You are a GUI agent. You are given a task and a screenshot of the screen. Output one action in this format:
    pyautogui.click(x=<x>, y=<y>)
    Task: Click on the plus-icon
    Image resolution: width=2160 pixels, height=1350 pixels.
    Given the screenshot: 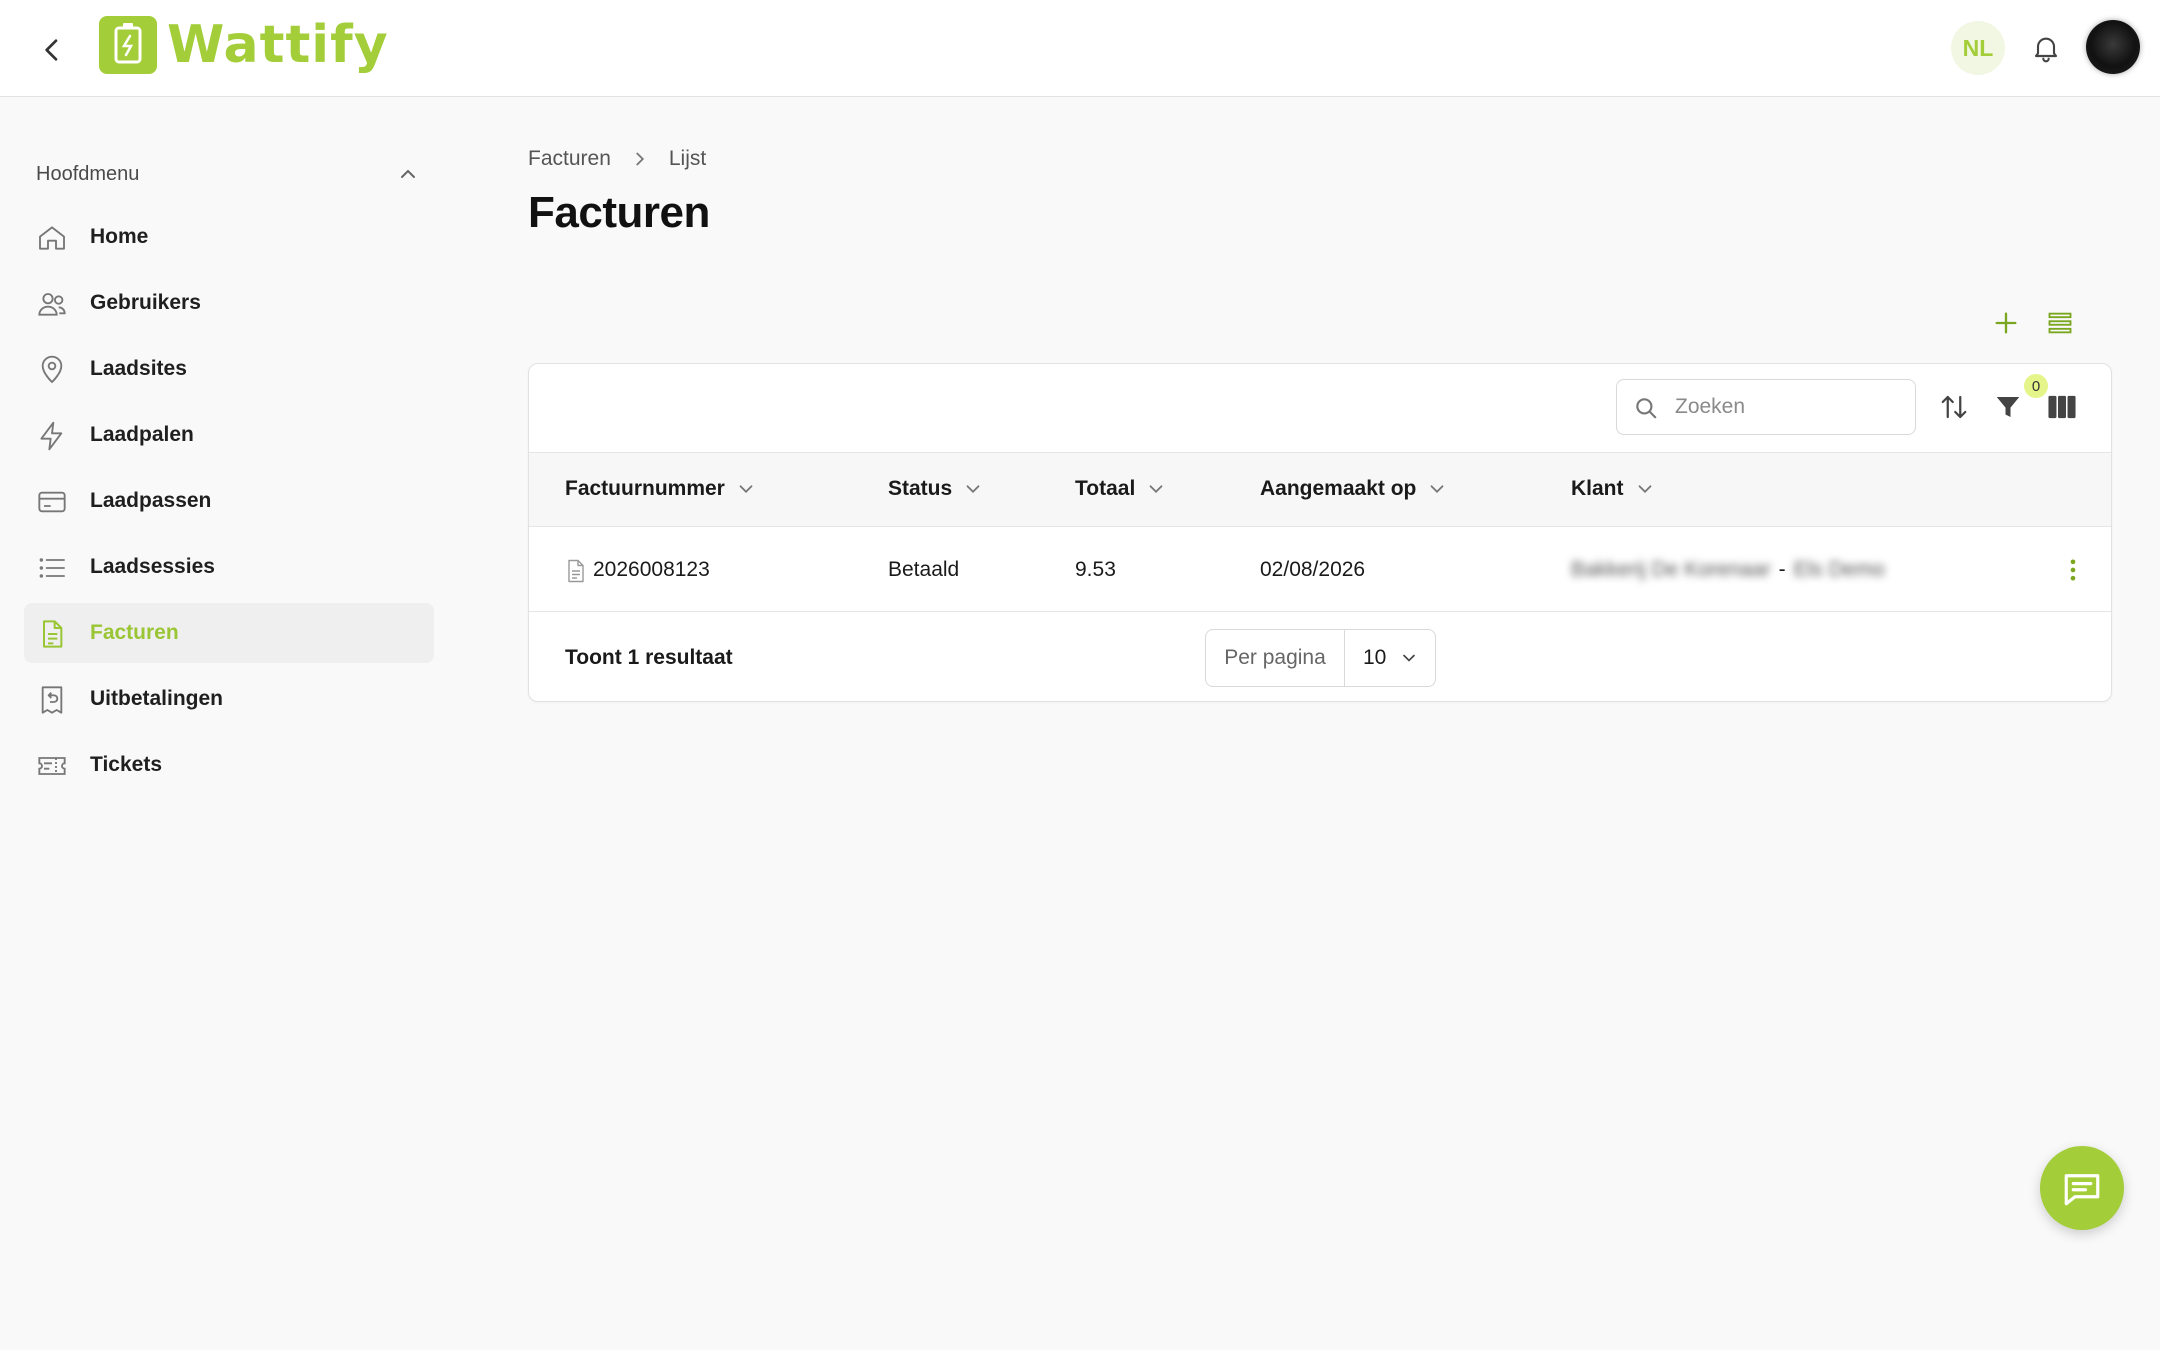 What is the action you would take?
    pyautogui.click(x=2006, y=323)
    